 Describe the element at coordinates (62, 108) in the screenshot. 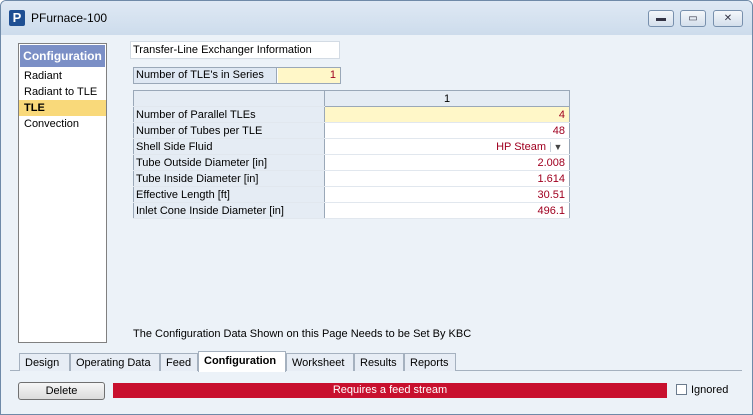

I see `sidebar-item-tle: TLE` at that location.